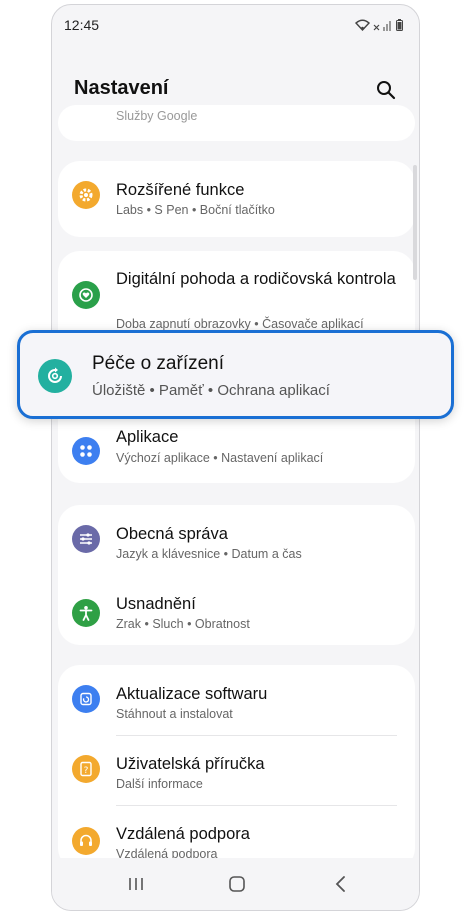 The width and height of the screenshot is (470, 915). What do you see at coordinates (235, 25) in the screenshot?
I see `status-bar: 12:45` at bounding box center [235, 25].